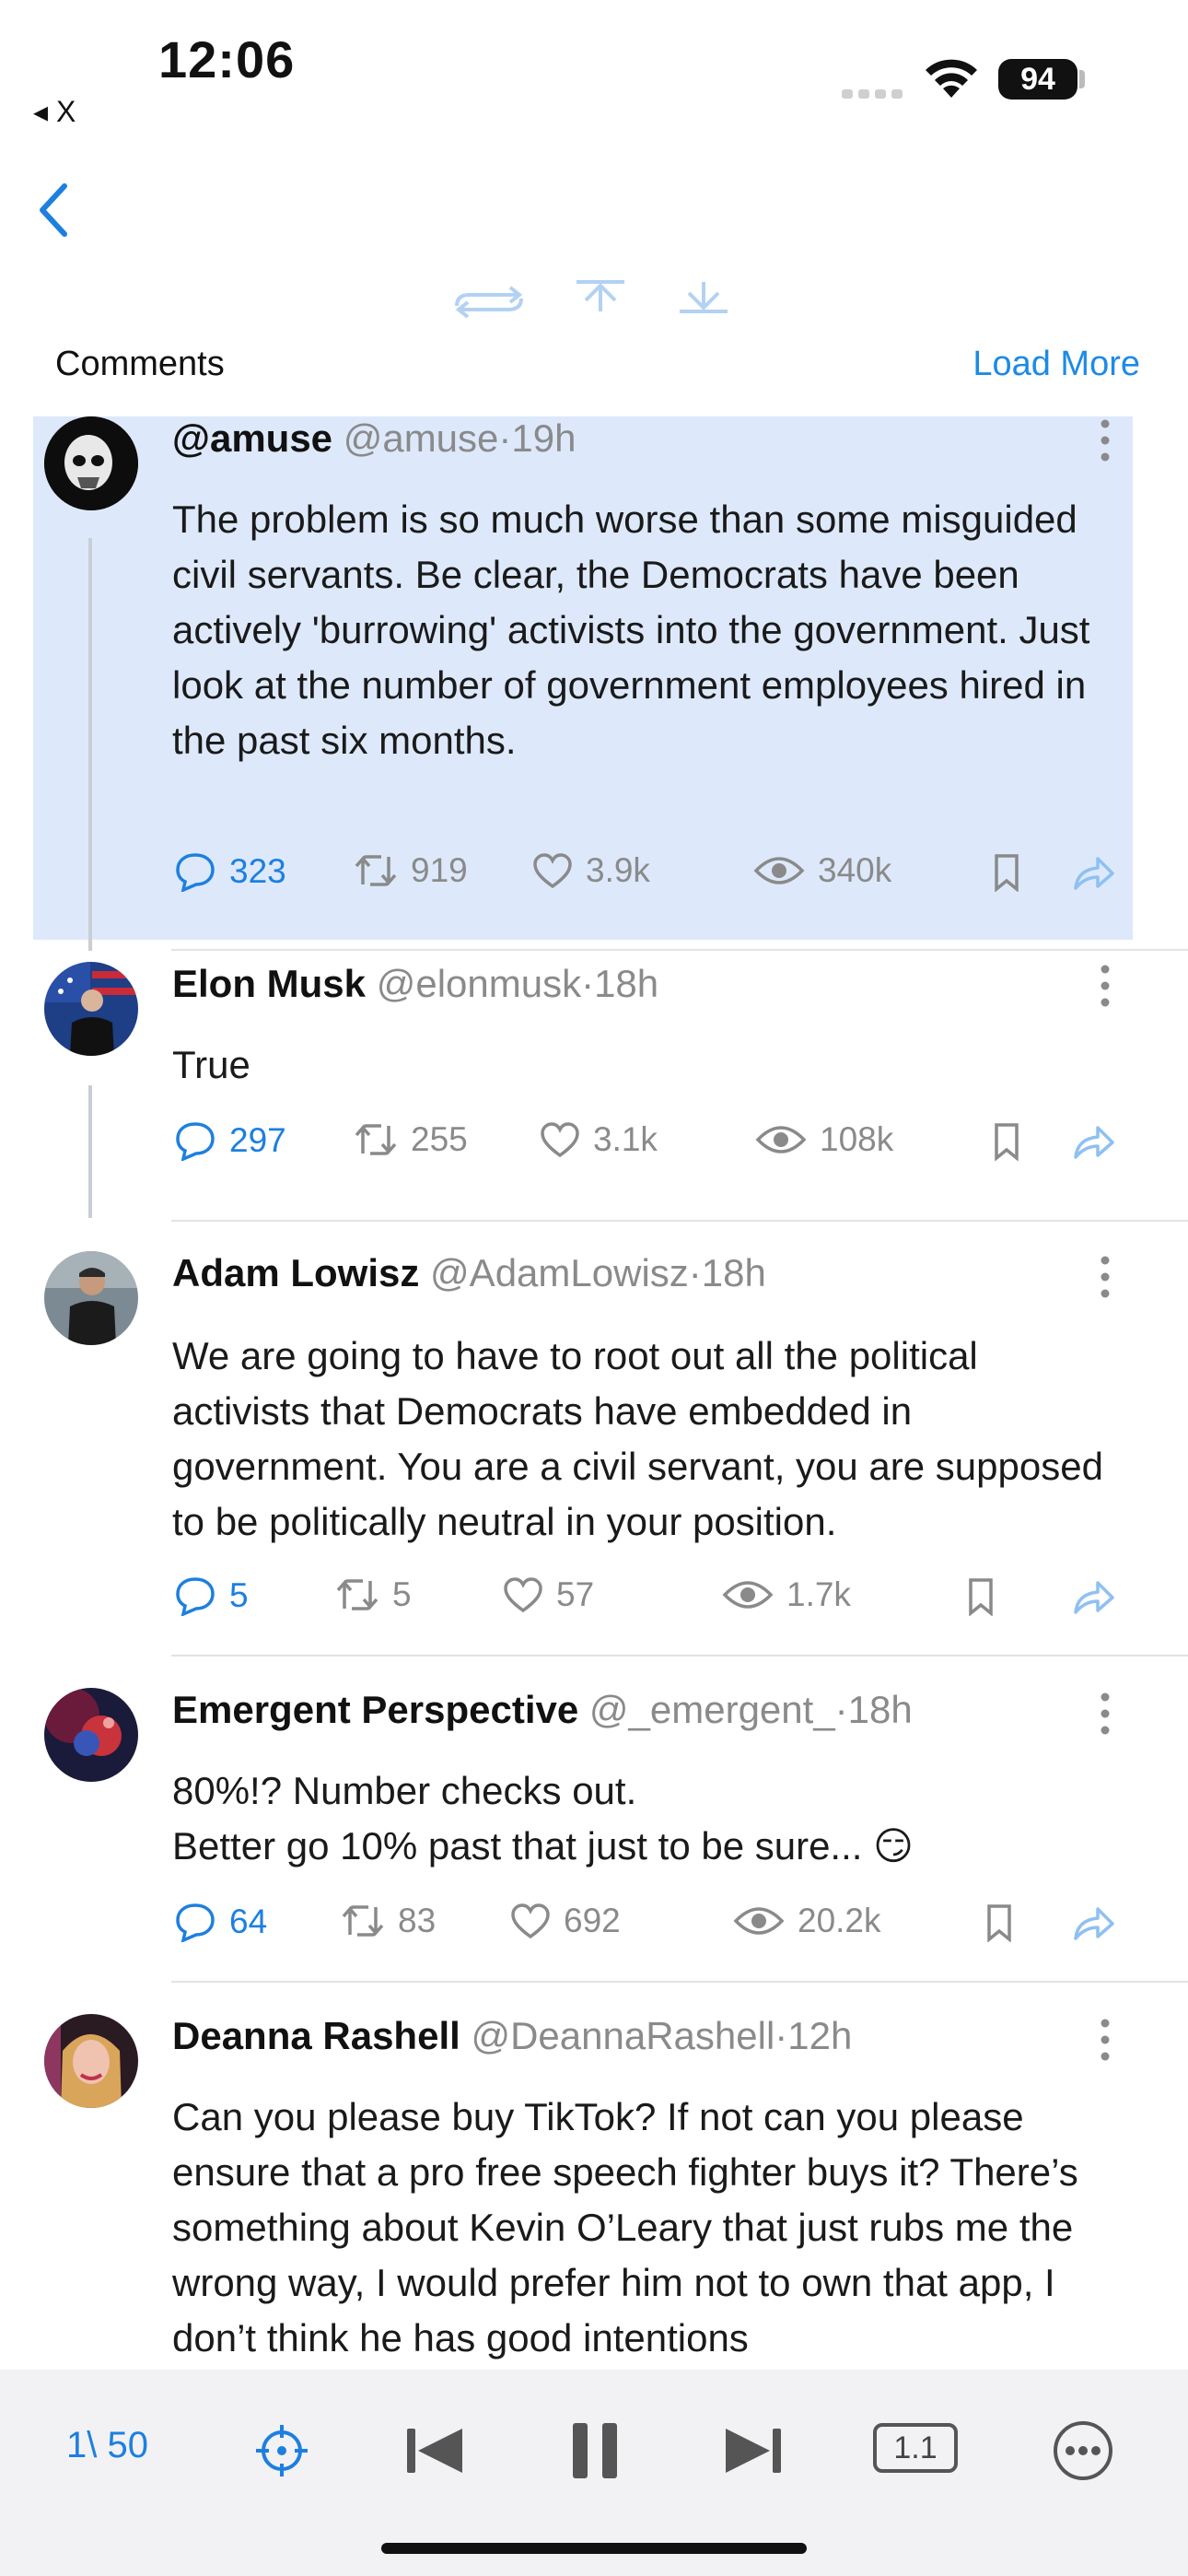 The height and width of the screenshot is (2576, 1188). I want to click on author-handle: @elonmusk·18h, so click(517, 983).